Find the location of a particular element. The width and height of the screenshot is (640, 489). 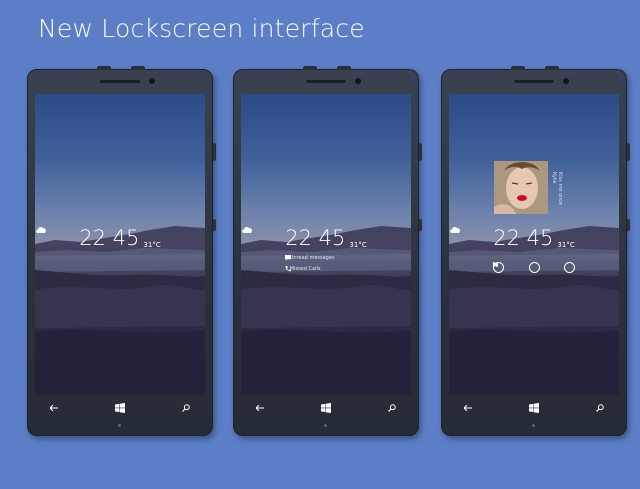

album-cover-image is located at coordinates (521, 187).